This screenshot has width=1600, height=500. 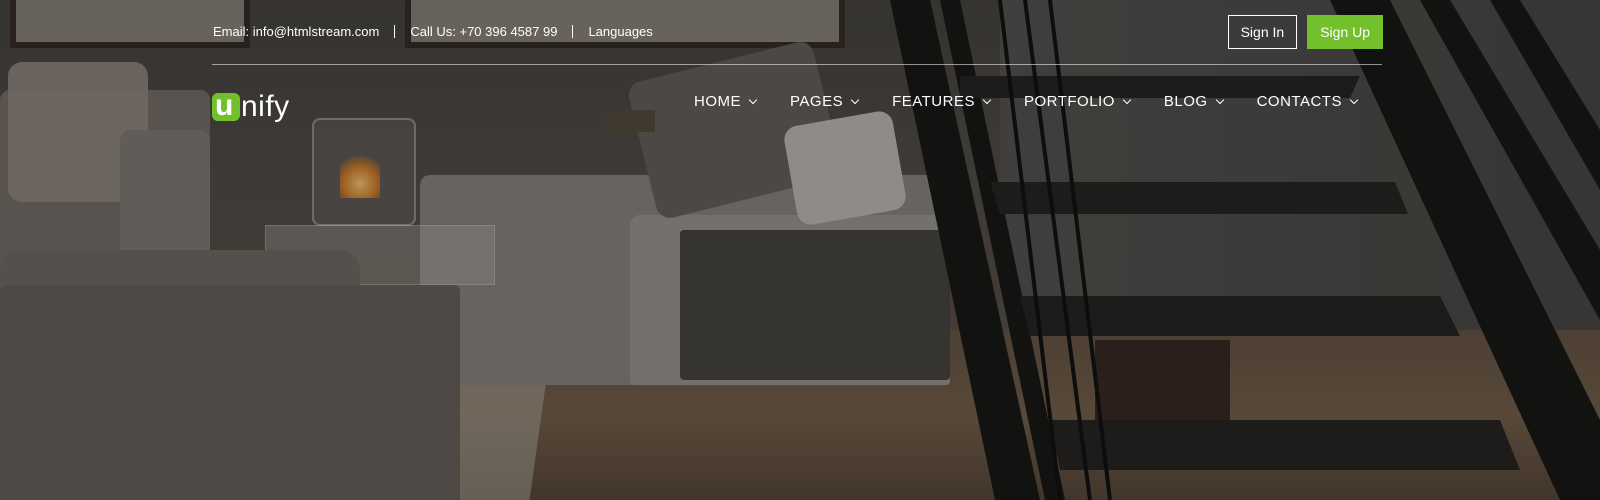 What do you see at coordinates (484, 31) in the screenshot?
I see `phone-text: Call Us: +70 396 4587 99` at bounding box center [484, 31].